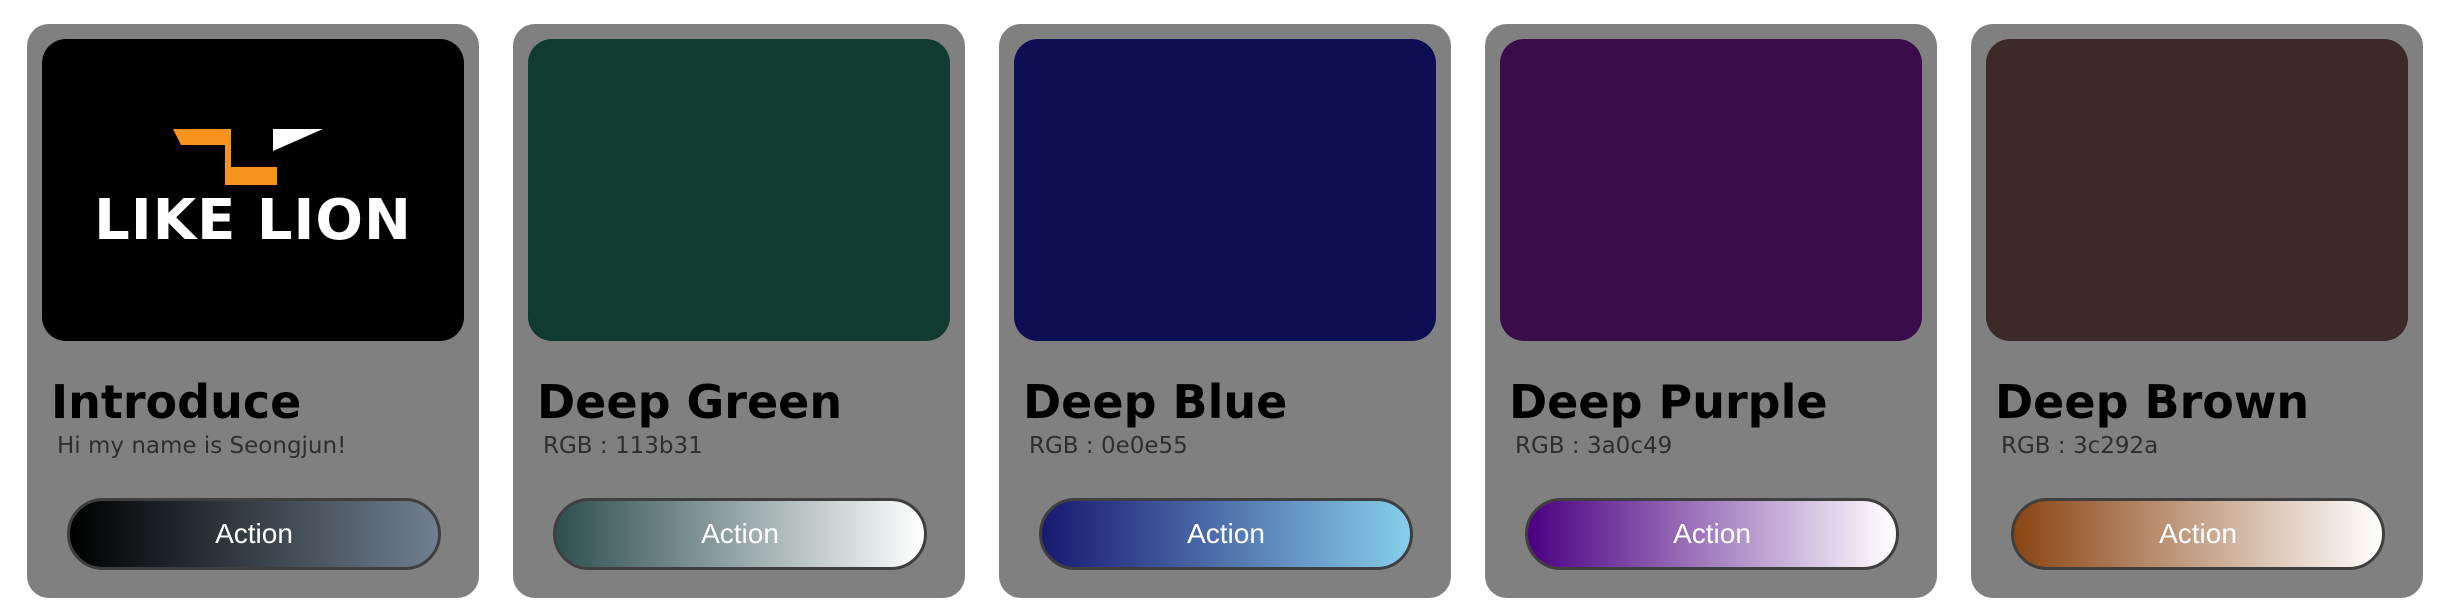 Image resolution: width=2446 pixels, height=610 pixels. Describe the element at coordinates (225, 157) in the screenshot. I see `logo-accent-shape` at that location.